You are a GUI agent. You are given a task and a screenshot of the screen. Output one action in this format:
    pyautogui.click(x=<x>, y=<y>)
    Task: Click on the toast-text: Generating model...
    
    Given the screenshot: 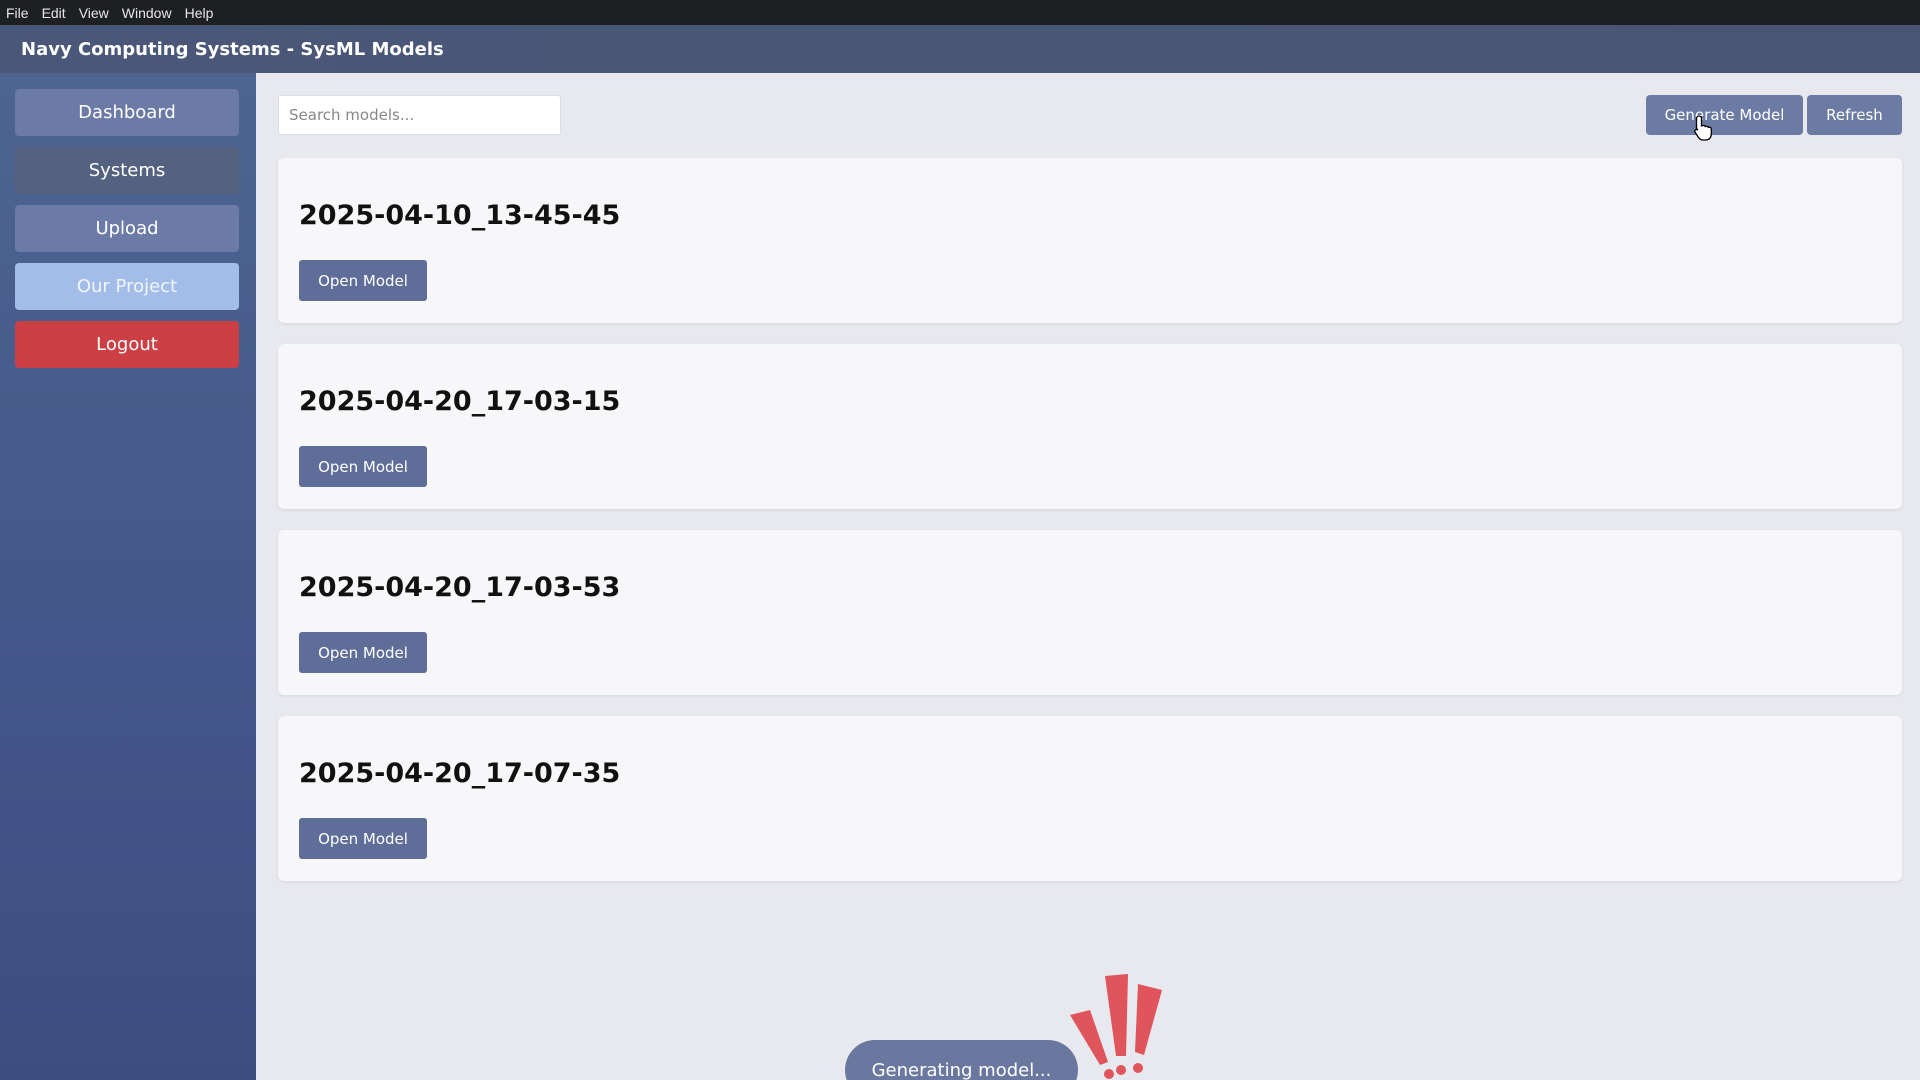 What is the action you would take?
    pyautogui.click(x=961, y=1070)
    